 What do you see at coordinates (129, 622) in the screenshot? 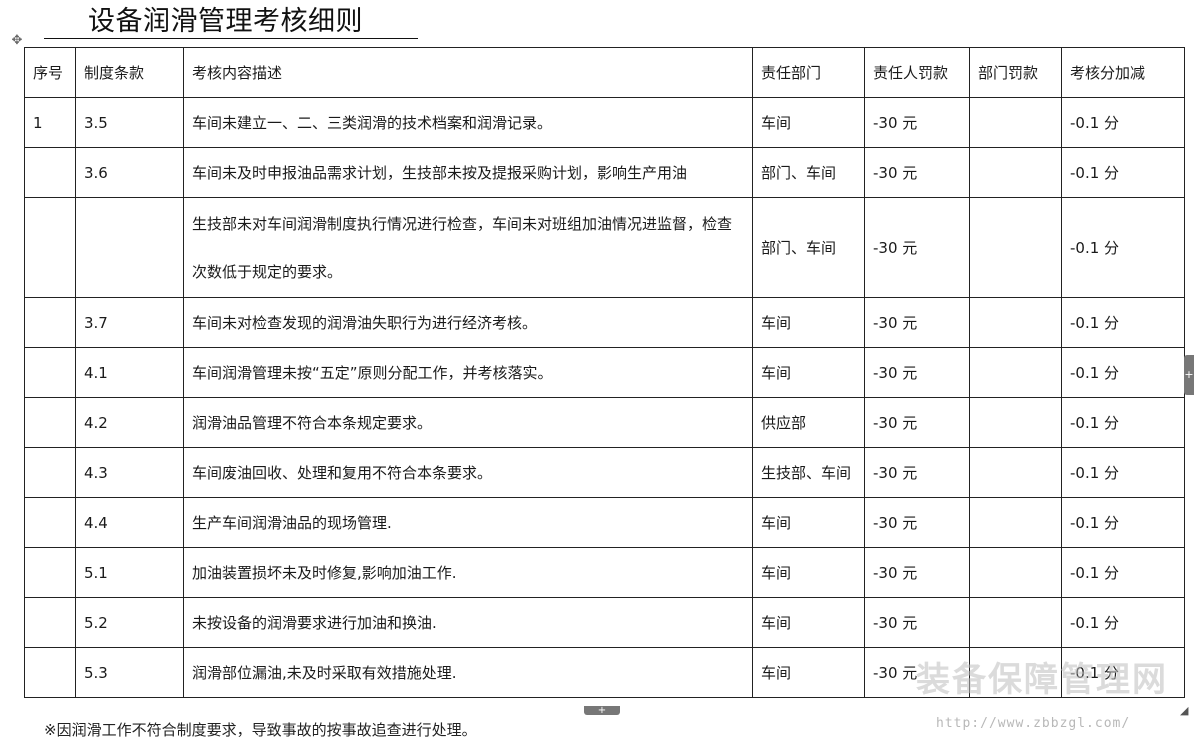
I see `cell-clause: 5.2` at bounding box center [129, 622].